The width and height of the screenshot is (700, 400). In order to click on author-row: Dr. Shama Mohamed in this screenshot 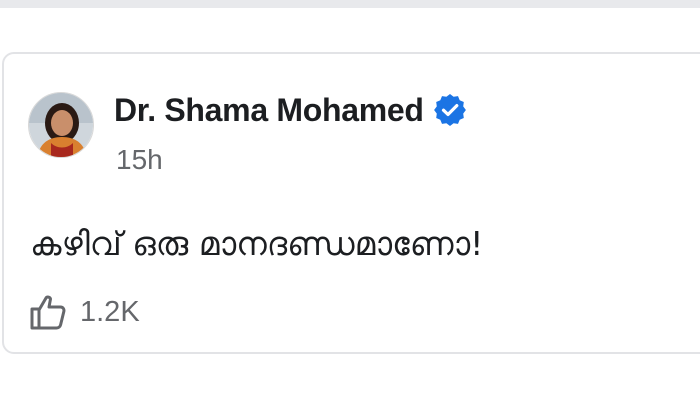, I will do `click(290, 110)`.